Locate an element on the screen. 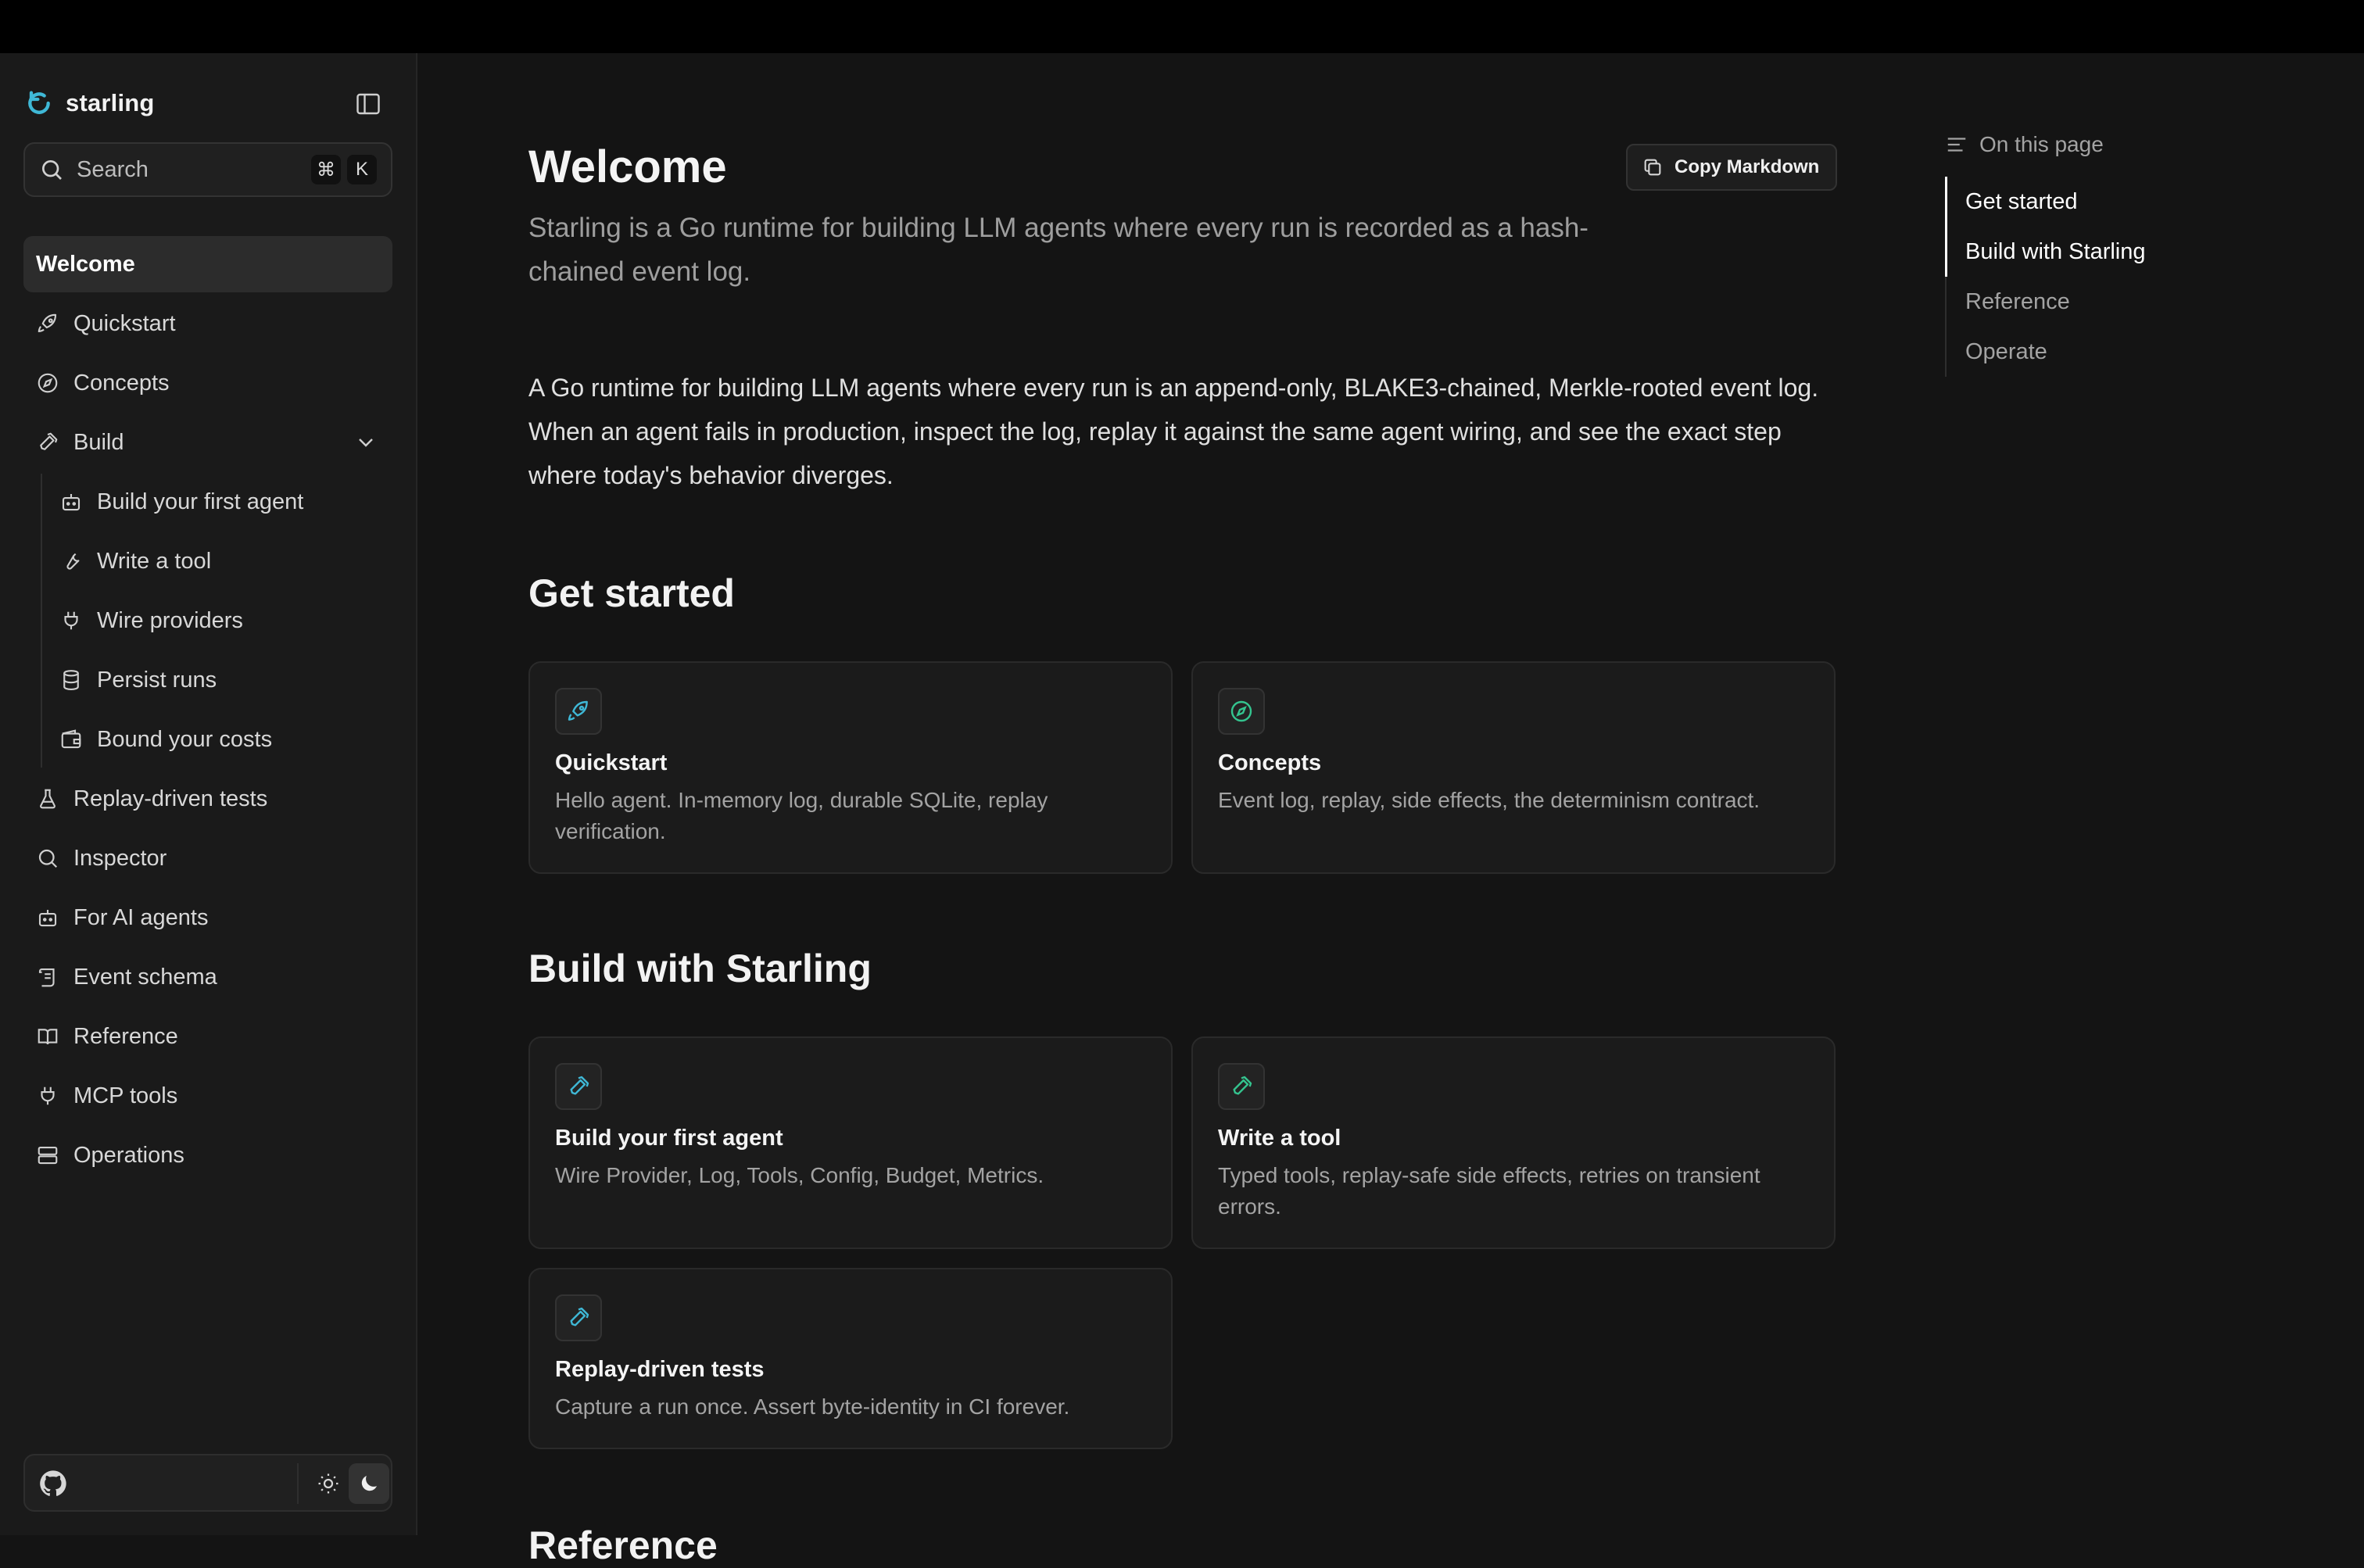 The width and height of the screenshot is (2364, 1568). book-icon is located at coordinates (48, 1036).